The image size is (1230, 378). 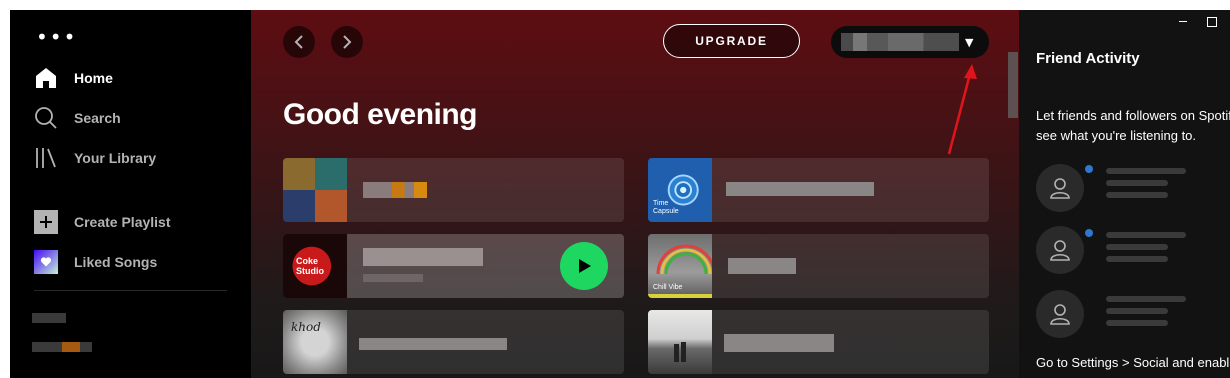 I want to click on username-blurred, so click(x=900, y=42).